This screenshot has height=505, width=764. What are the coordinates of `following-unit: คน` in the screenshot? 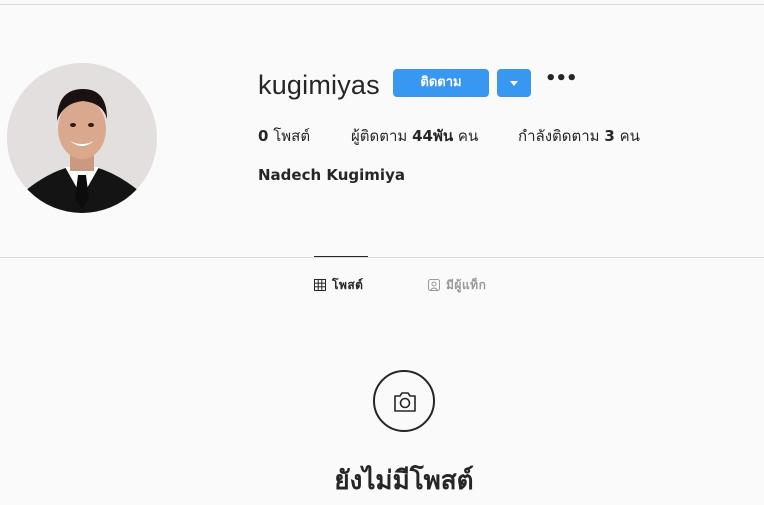 It's located at (629, 136).